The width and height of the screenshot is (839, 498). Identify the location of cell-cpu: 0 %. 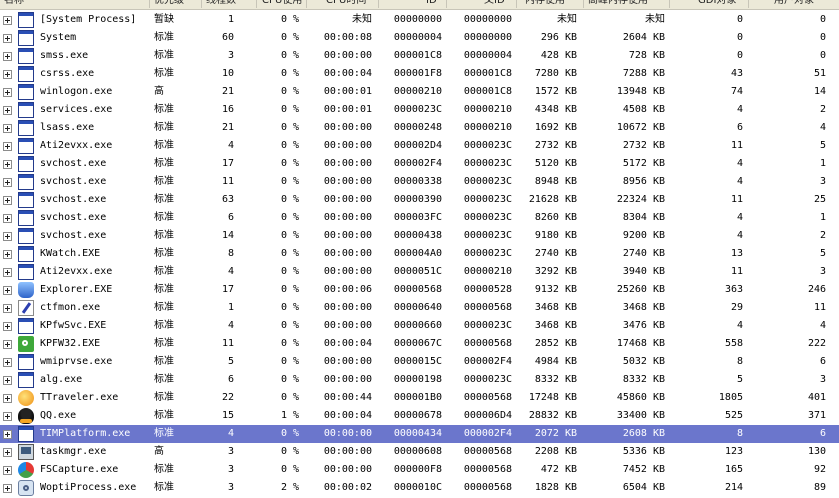
(289, 181).